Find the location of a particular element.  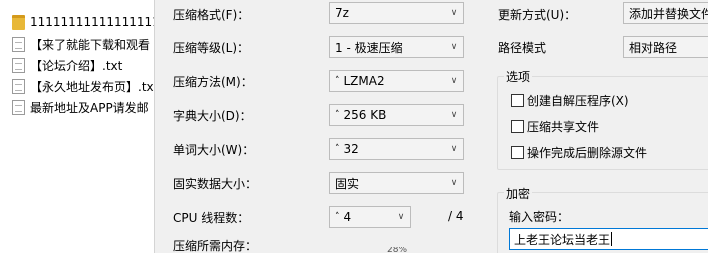

cpu-threads-total: / 4 is located at coordinates (456, 216).